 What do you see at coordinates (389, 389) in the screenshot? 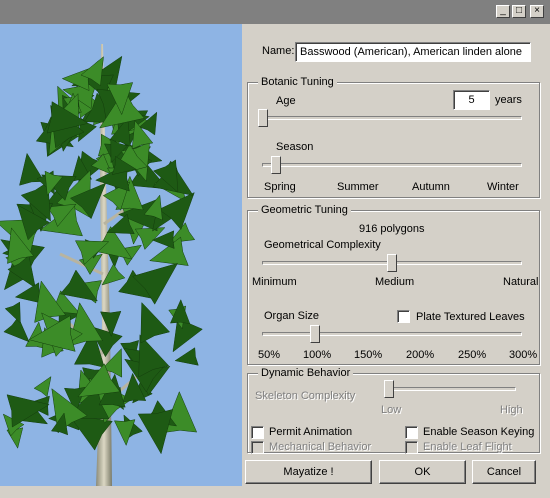
I see `skeleton-slider-thumb` at bounding box center [389, 389].